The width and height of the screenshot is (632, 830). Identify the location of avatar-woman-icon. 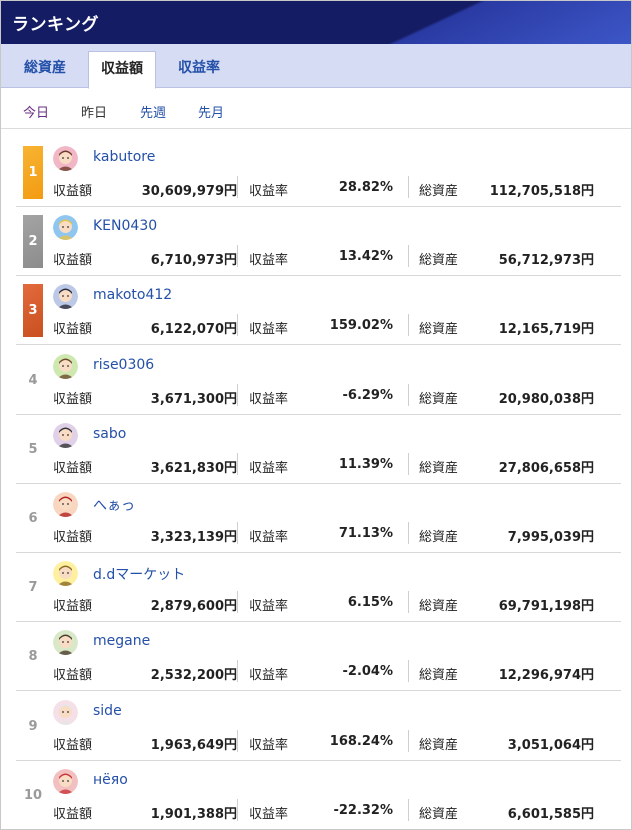
(65, 158).